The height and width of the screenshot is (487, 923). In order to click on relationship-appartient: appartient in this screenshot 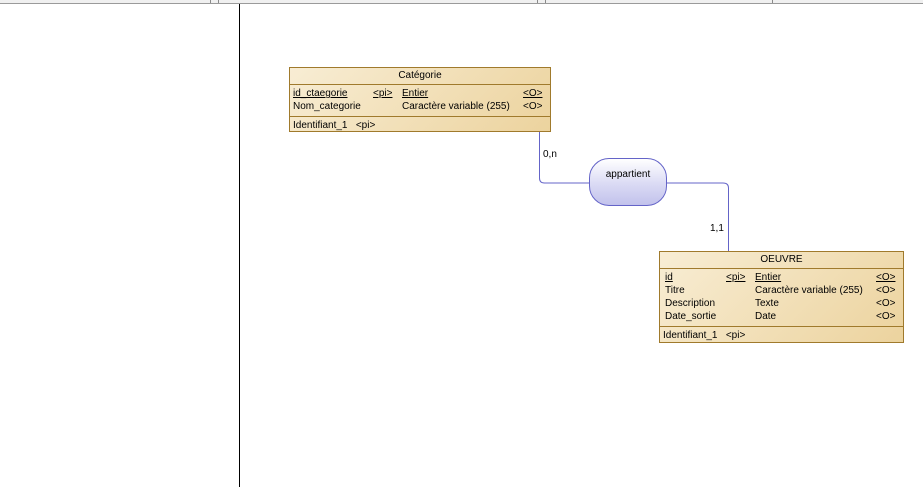, I will do `click(628, 182)`.